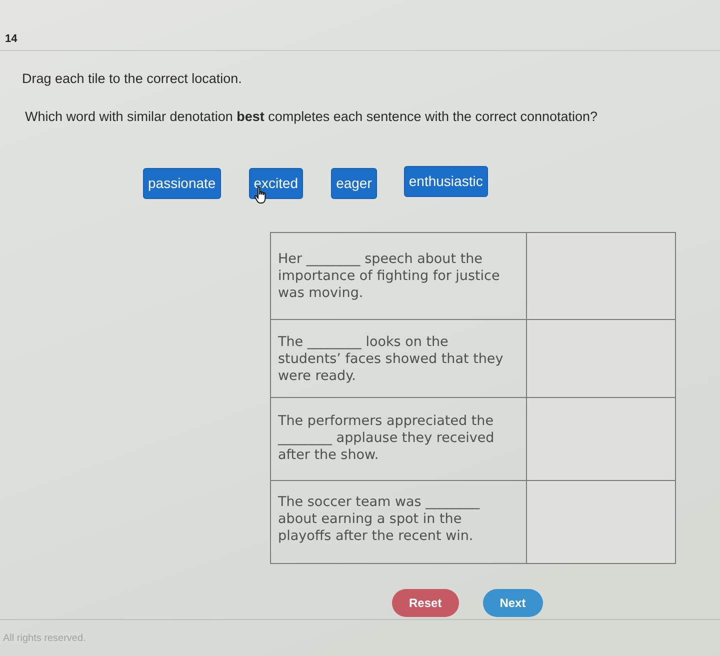 Image resolution: width=720 pixels, height=656 pixels. What do you see at coordinates (425, 603) in the screenshot?
I see `reset-button: Reset` at bounding box center [425, 603].